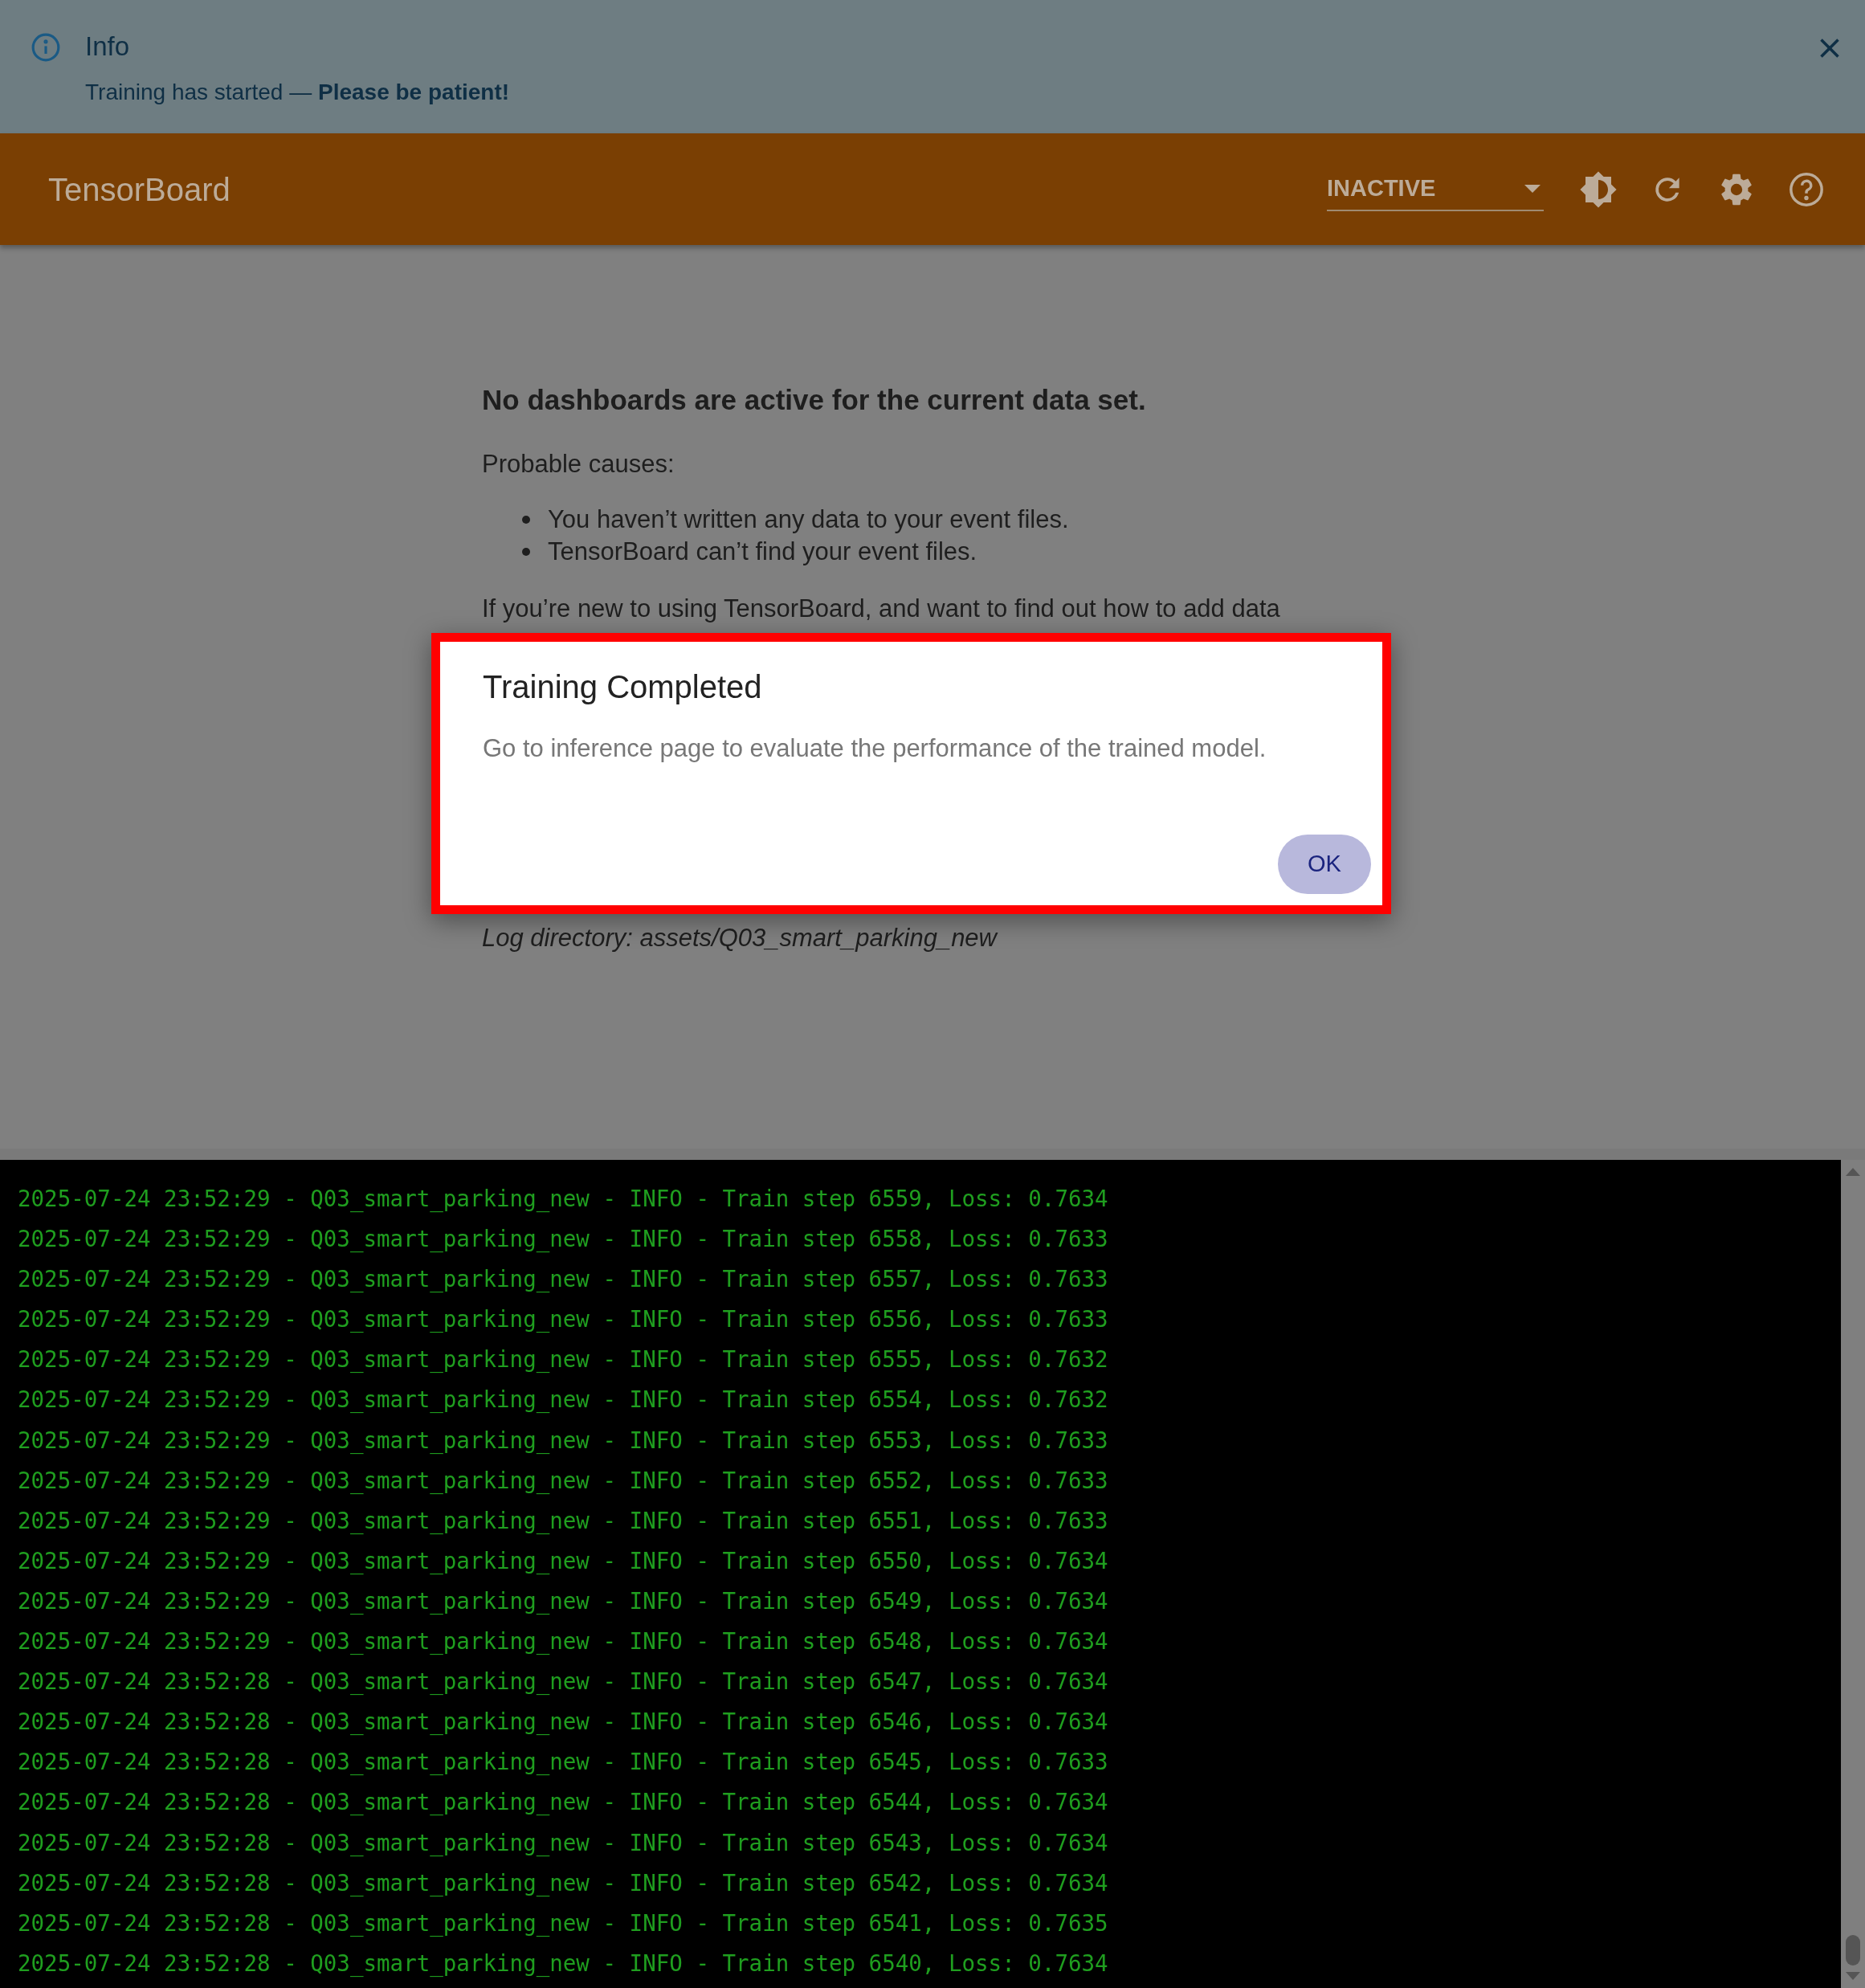 The width and height of the screenshot is (1865, 1988). I want to click on log-line: 2025-07-24 23:52:28 - Q03_smart_parking_new - INFO - Train step 6545, Loss: 0.7633, so click(563, 1762).